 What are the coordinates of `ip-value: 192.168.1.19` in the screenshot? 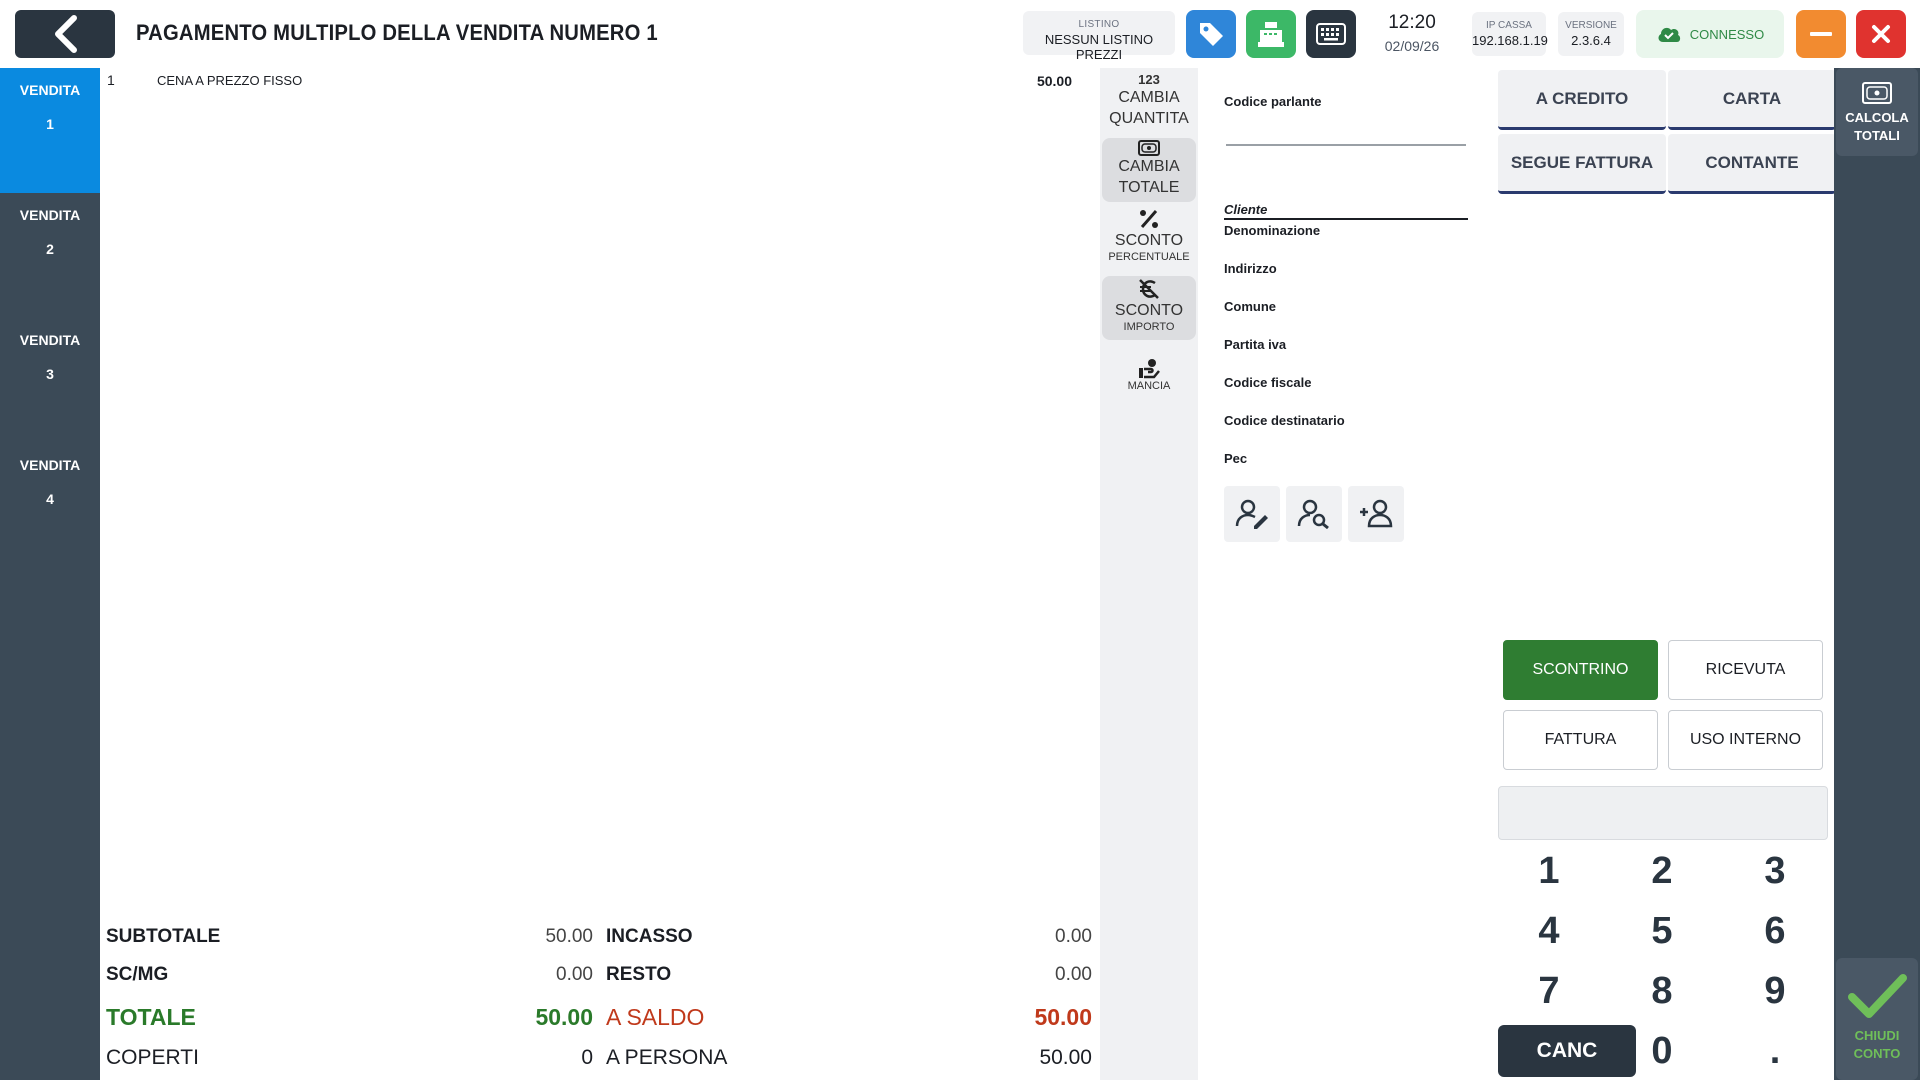 It's located at (1510, 40).